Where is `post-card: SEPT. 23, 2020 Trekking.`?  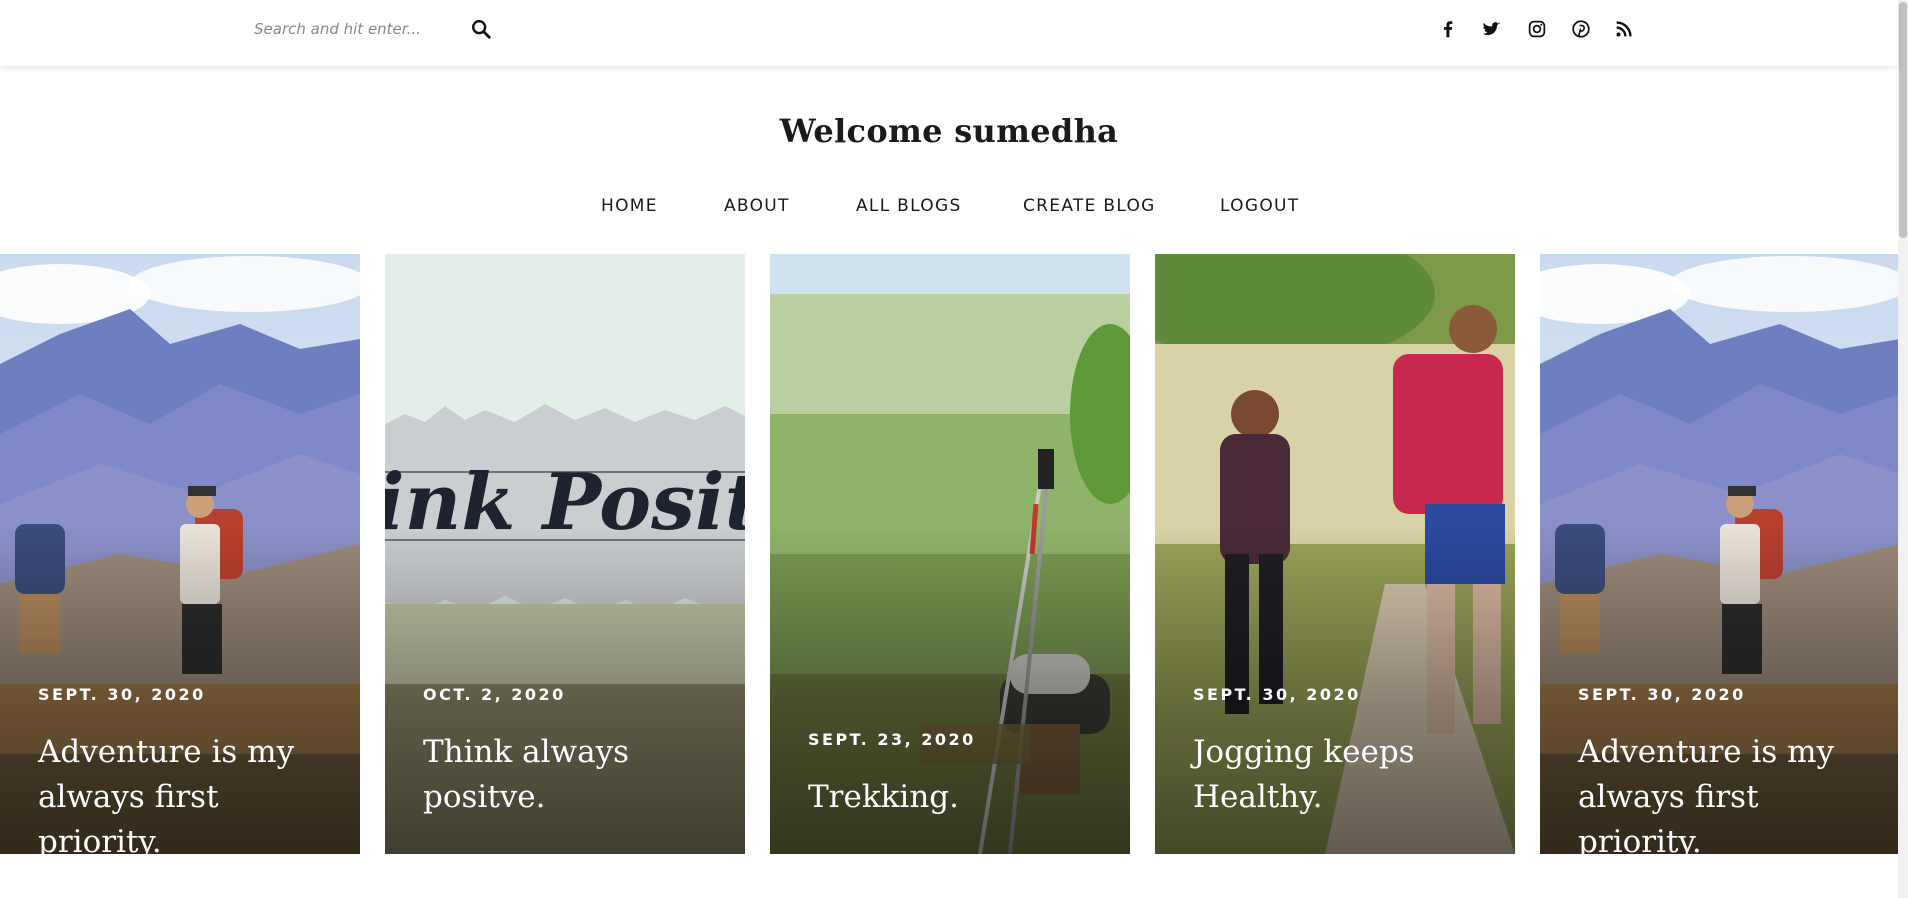
post-card: SEPT. 23, 2020 Trekking. is located at coordinates (950, 554).